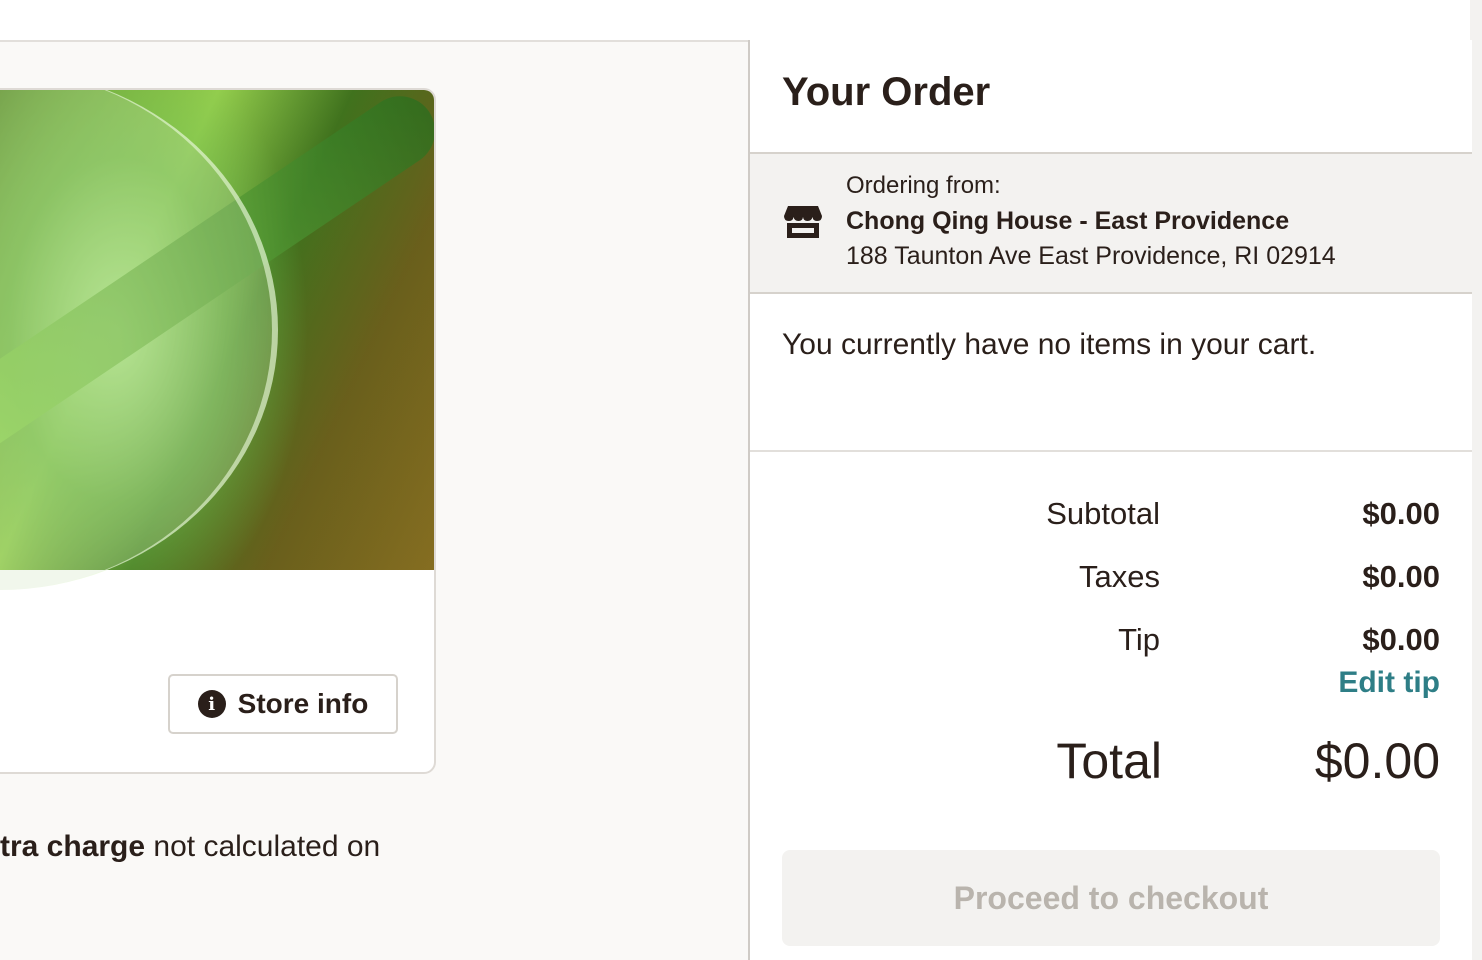  What do you see at coordinates (1103, 513) in the screenshot?
I see `subtotal-label: Subtotal` at bounding box center [1103, 513].